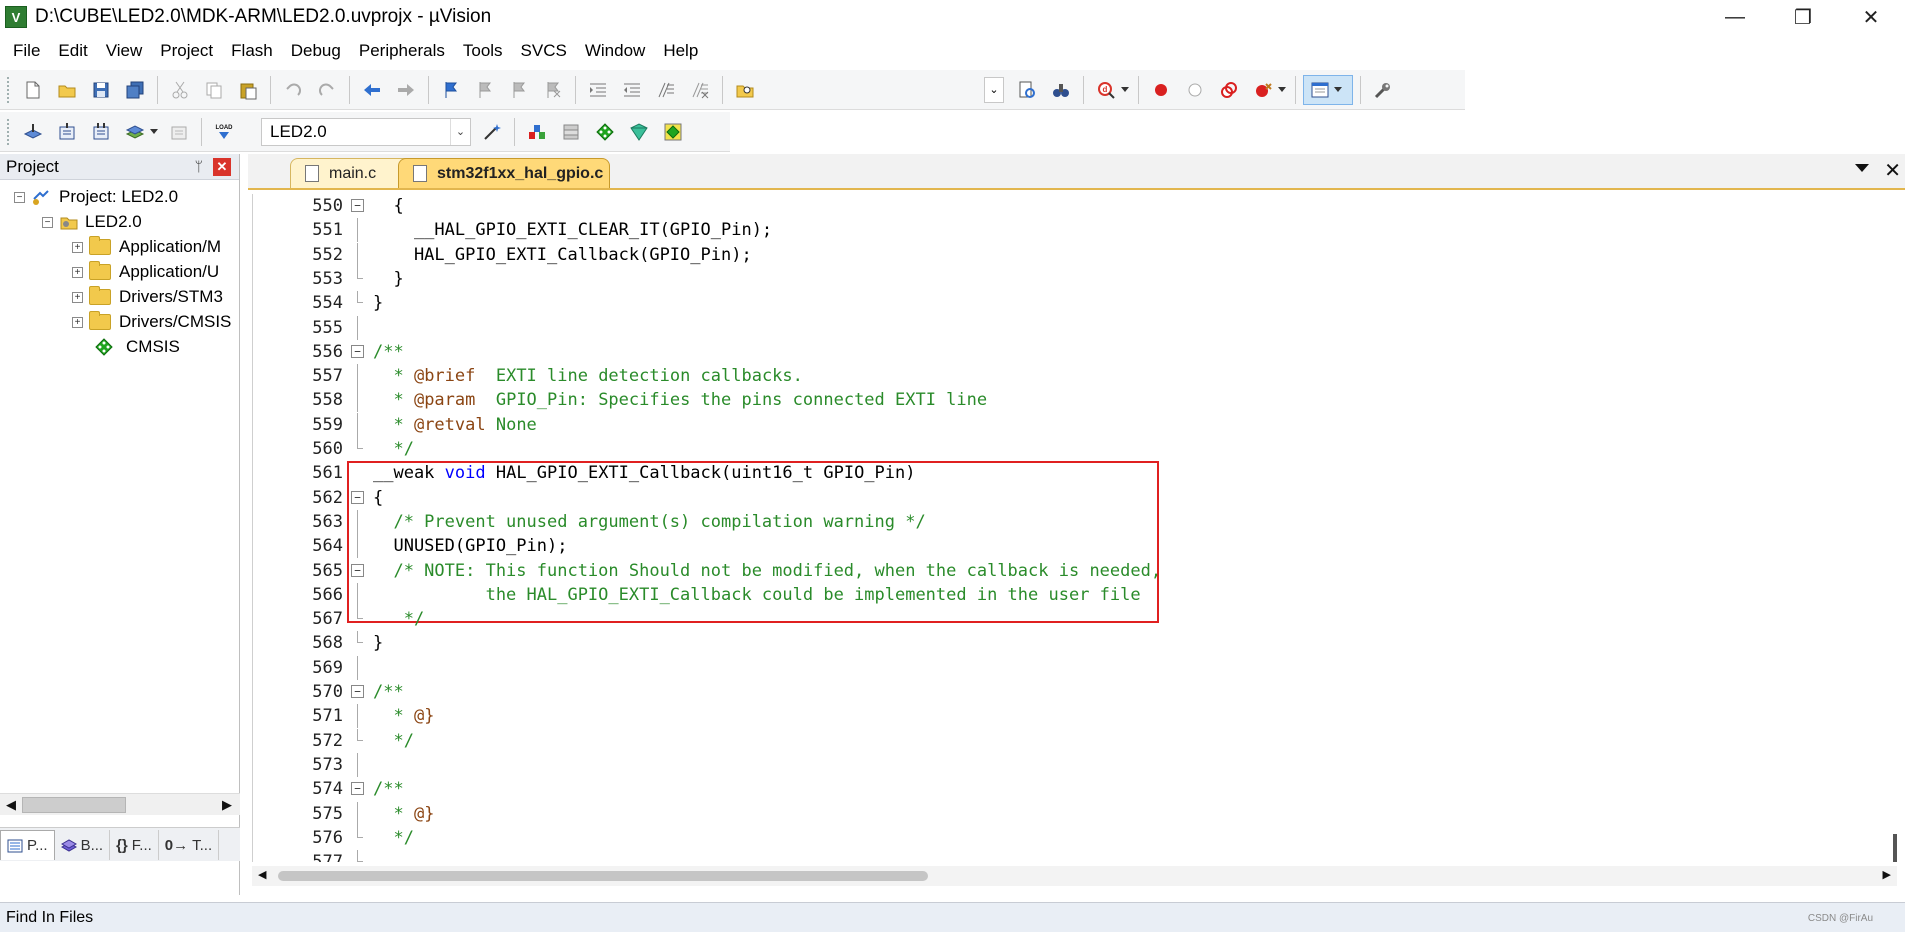 The width and height of the screenshot is (1905, 932). What do you see at coordinates (1073, 619) in the screenshot?
I see `code-line: 567 */` at bounding box center [1073, 619].